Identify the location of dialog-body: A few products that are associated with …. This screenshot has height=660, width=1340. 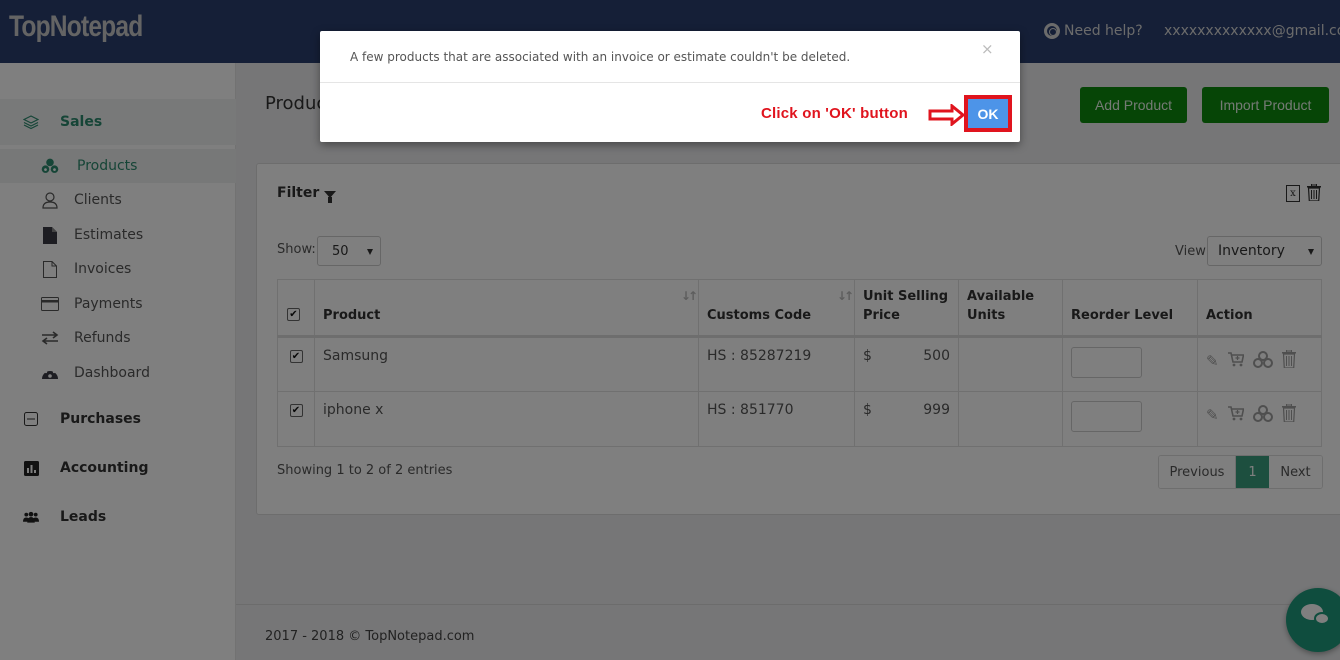
(670, 57).